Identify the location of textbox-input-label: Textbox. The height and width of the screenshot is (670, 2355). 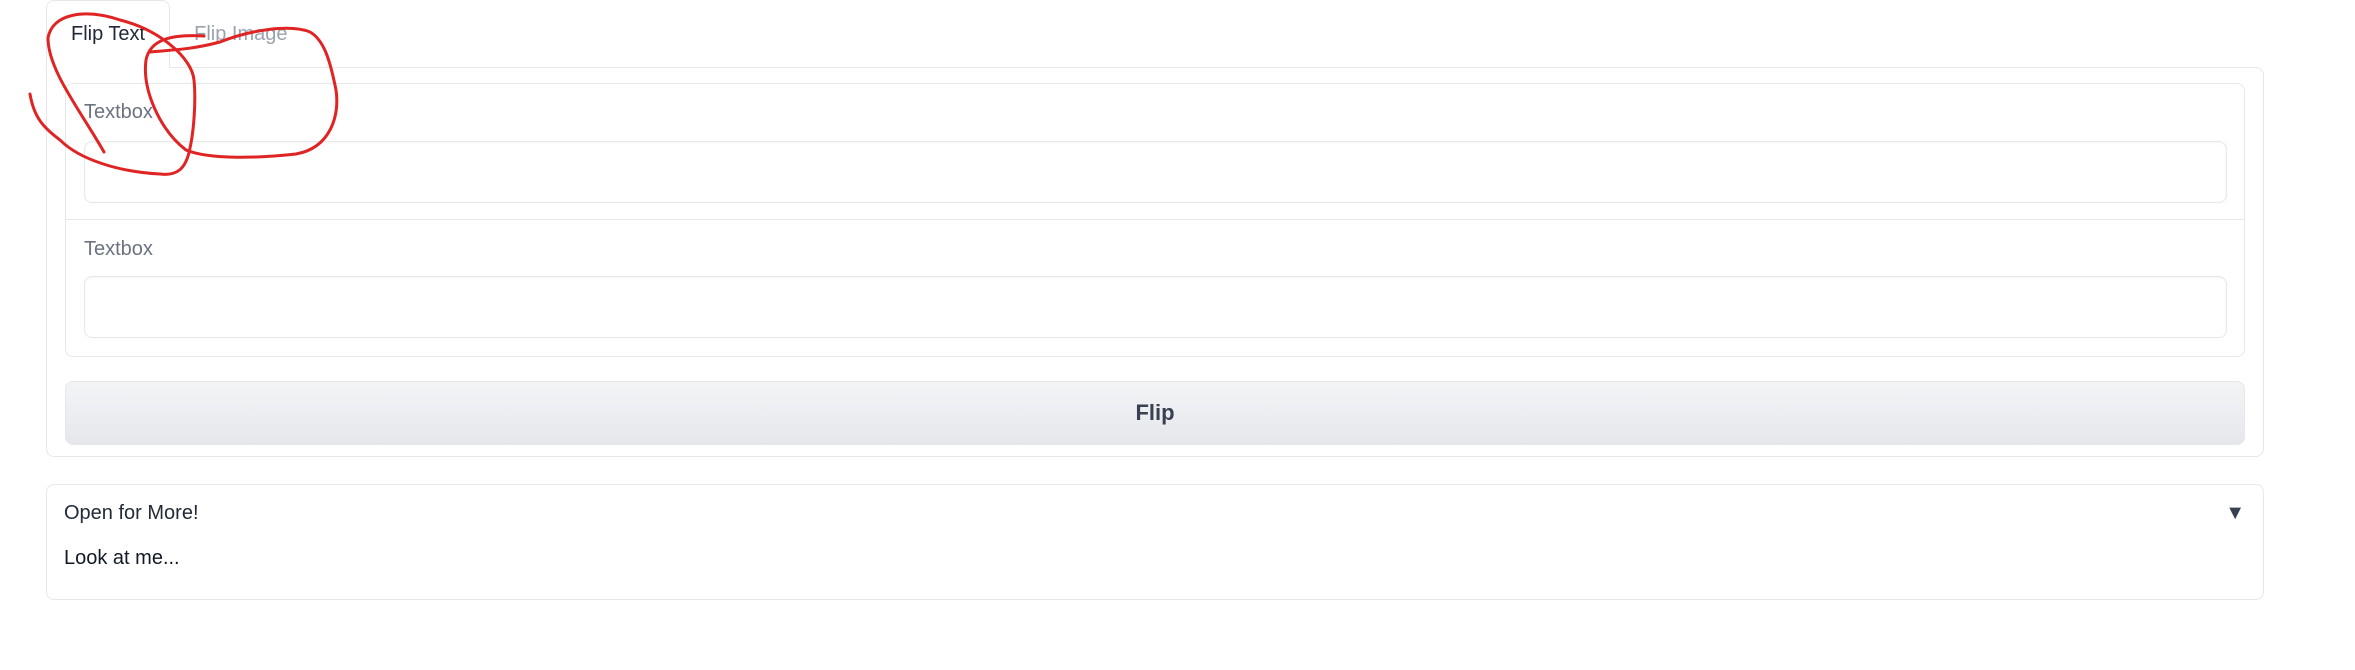
(118, 112).